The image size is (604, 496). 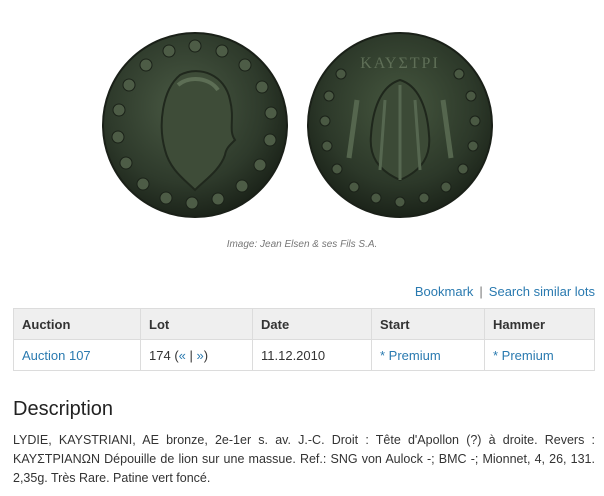 I want to click on cell-auction: Auction 107, so click(x=77, y=355).